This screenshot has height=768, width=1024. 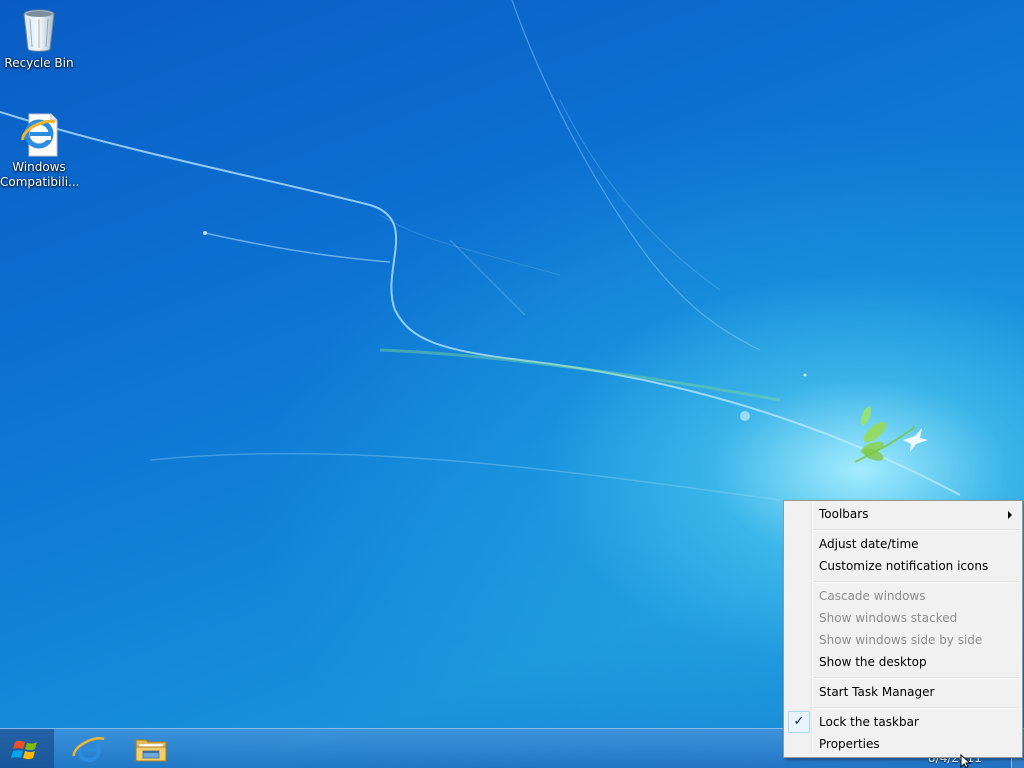 I want to click on internet-explorer-icon, so click(x=88, y=749).